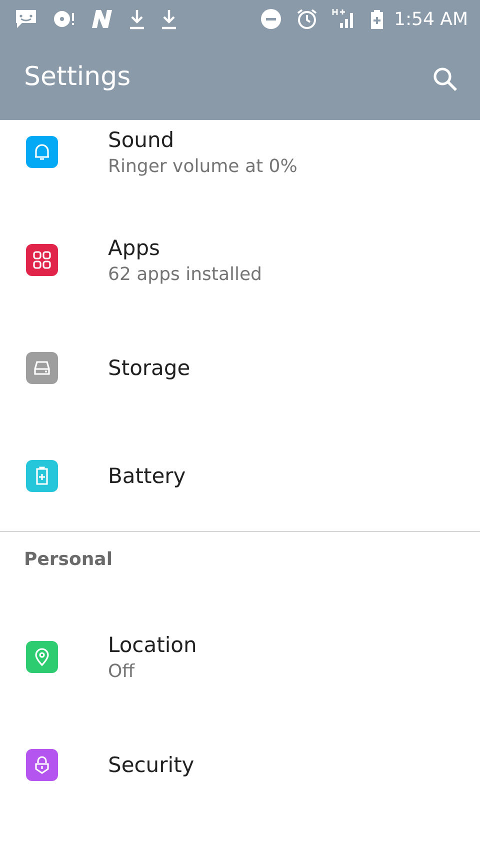 The width and height of the screenshot is (480, 854). I want to click on setting-summary: 62 apps installed, so click(185, 274).